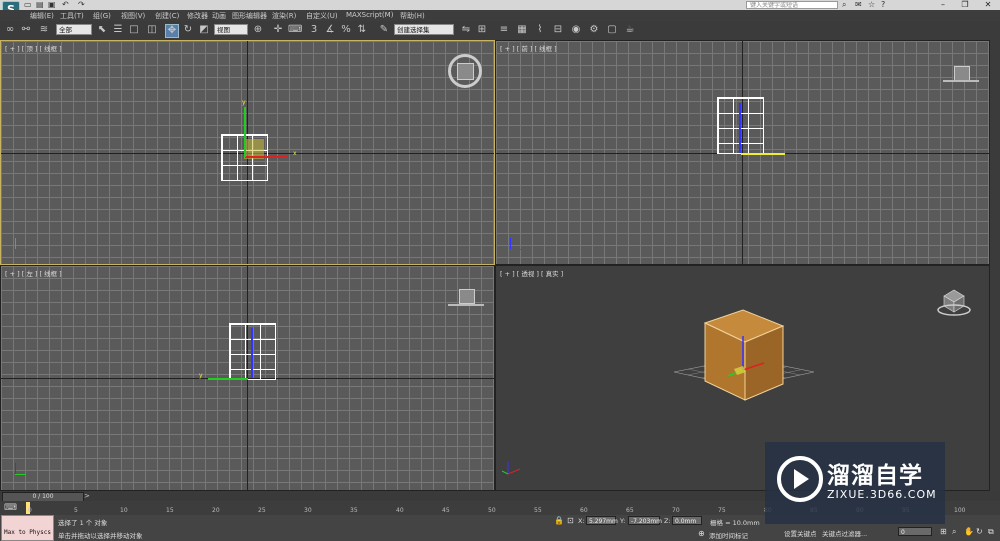 This screenshot has width=1000, height=541. Describe the element at coordinates (81, 5) in the screenshot. I see `redo-icon: ↷` at that location.